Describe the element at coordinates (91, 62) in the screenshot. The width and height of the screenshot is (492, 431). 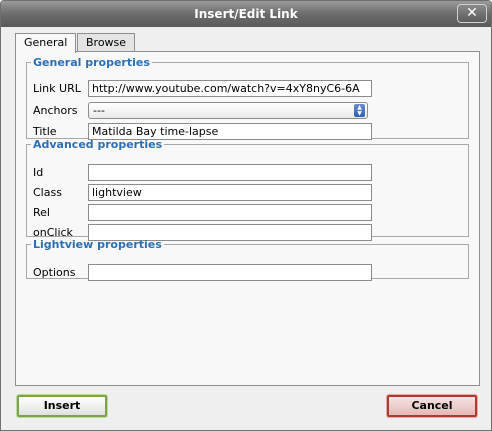
I see `general-properties-legend: General properties` at that location.